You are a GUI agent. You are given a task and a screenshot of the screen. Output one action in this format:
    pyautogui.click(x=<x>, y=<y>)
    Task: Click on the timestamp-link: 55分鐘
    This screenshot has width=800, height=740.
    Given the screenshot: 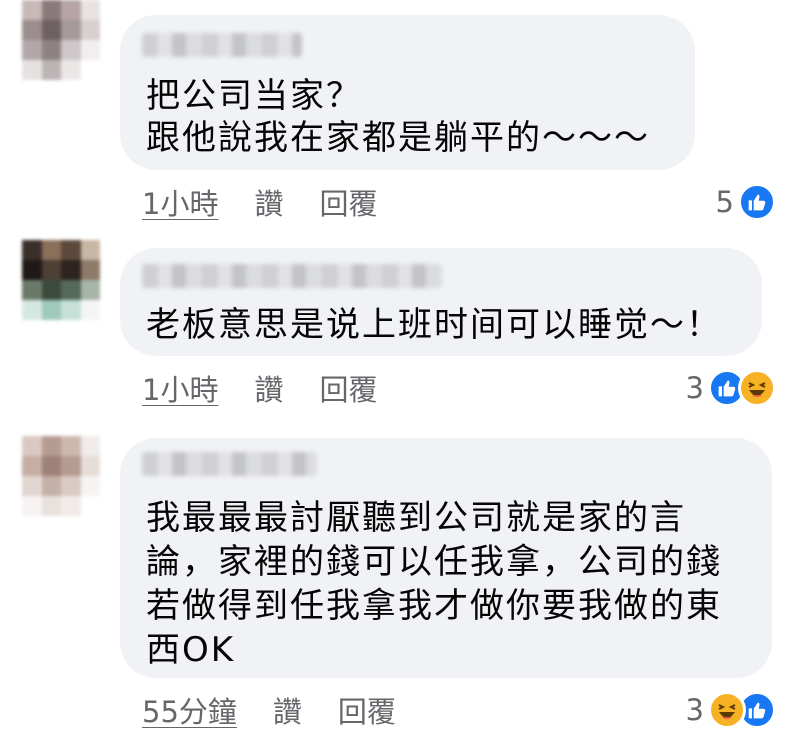 What is the action you would take?
    pyautogui.click(x=189, y=710)
    